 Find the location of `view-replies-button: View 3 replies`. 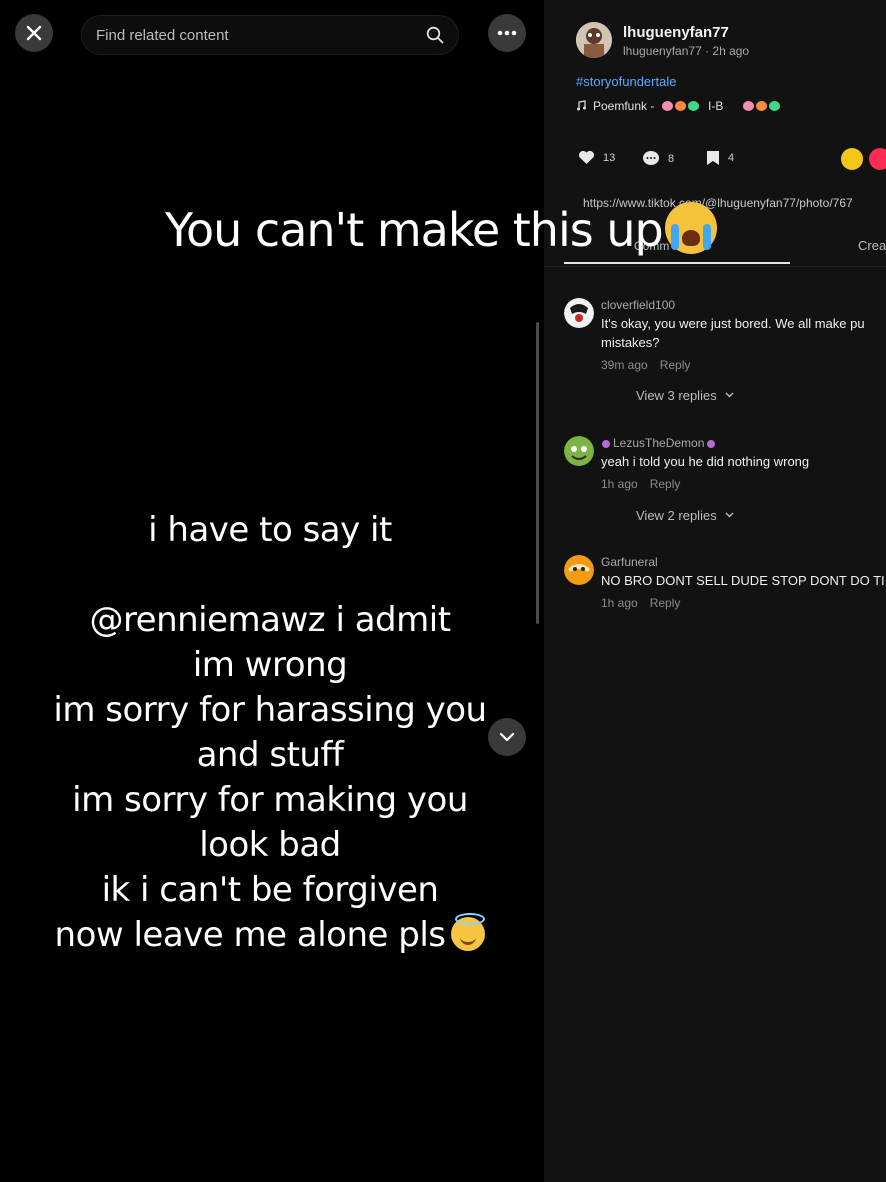

view-replies-button: View 3 replies is located at coordinates (685, 395).